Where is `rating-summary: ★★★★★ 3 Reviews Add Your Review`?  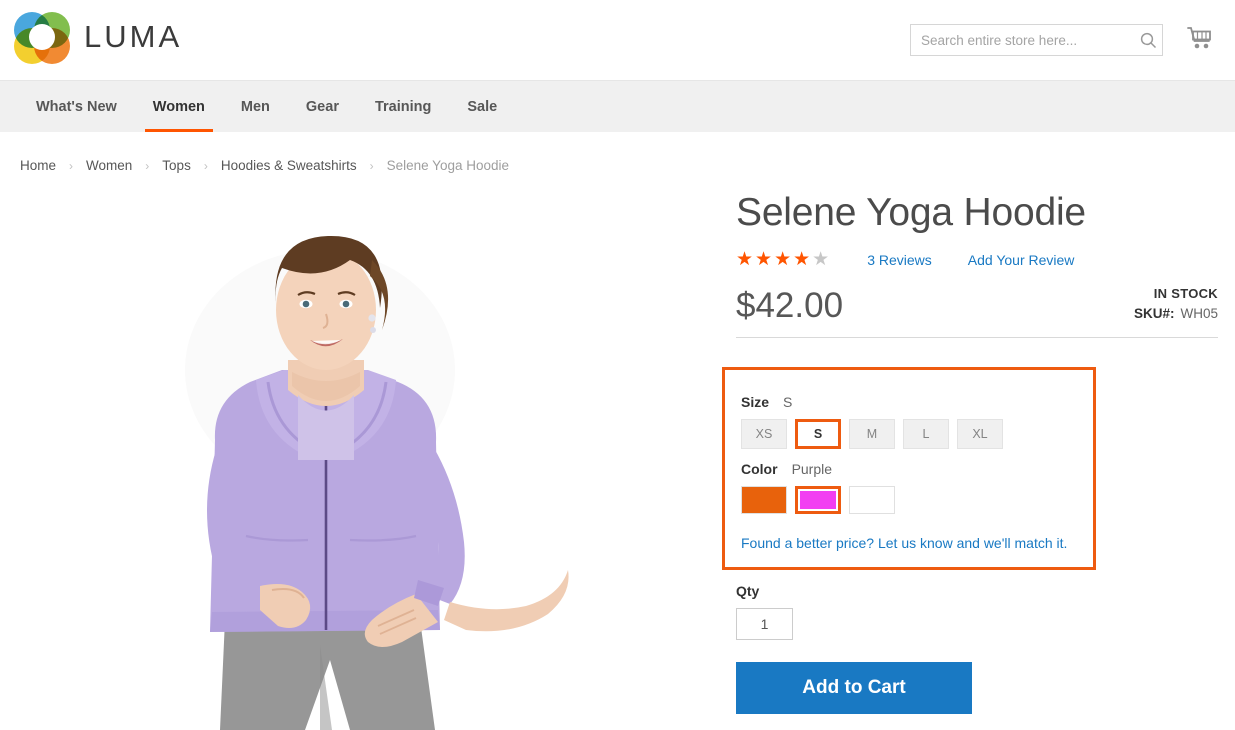 rating-summary: ★★★★★ 3 Reviews Add Your Review is located at coordinates (977, 259).